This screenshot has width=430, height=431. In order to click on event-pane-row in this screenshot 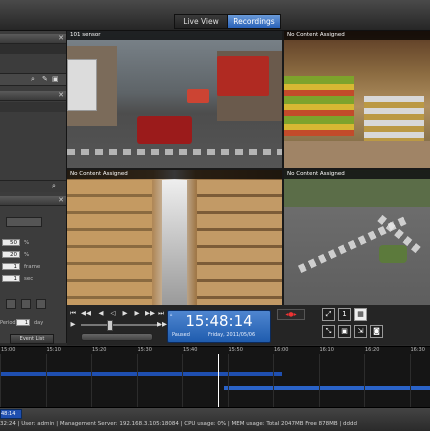, I will do `click(33, 107)`.